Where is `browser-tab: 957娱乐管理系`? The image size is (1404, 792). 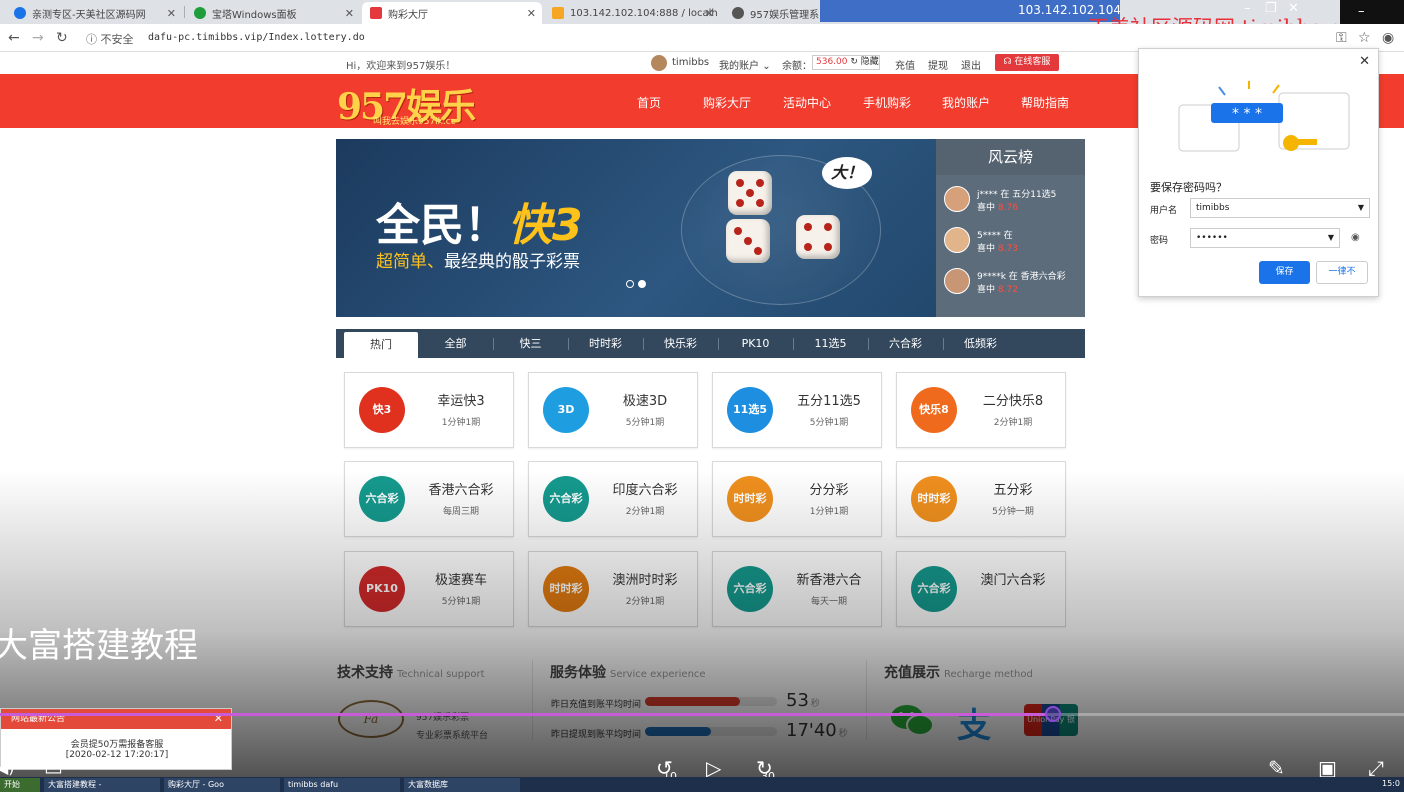
browser-tab: 957娱乐管理系 is located at coordinates (772, 13).